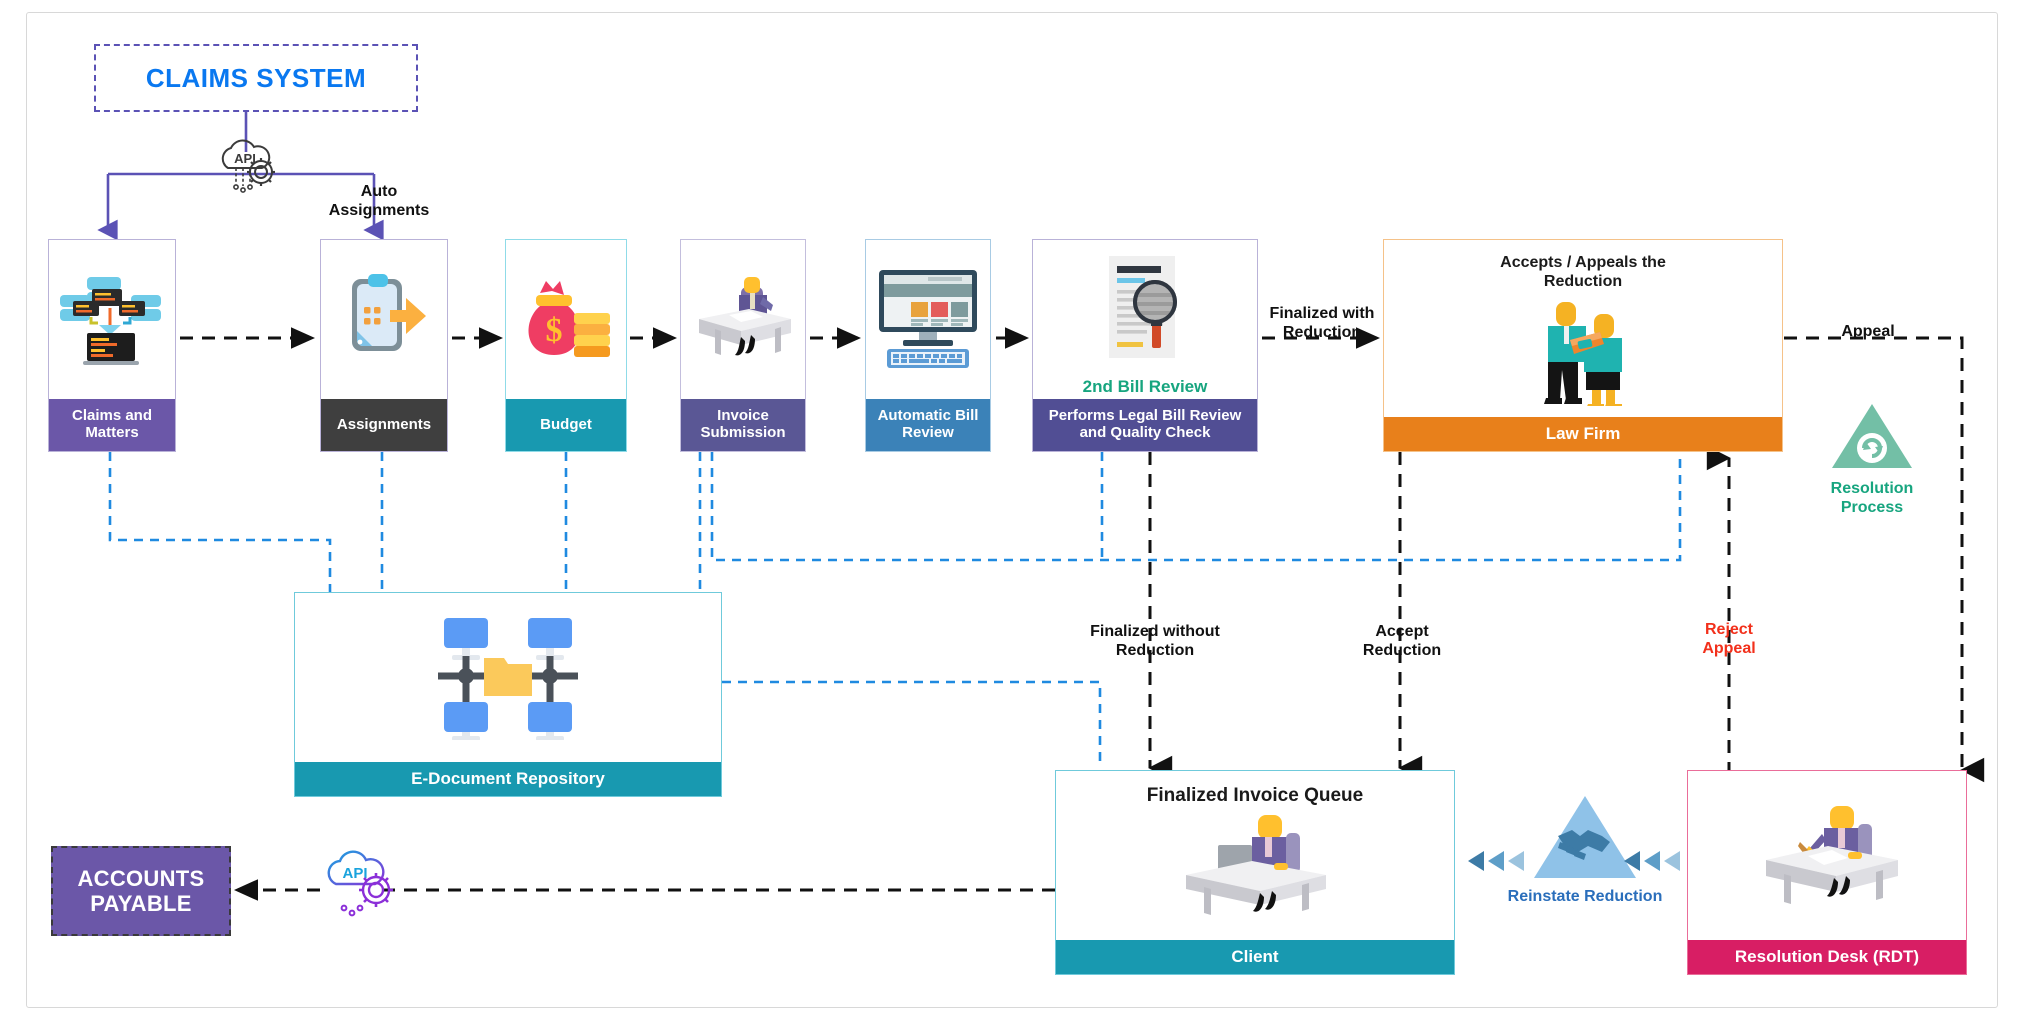 Image resolution: width=2026 pixels, height=1022 pixels. I want to click on triple-arrow-left-icon, so click(1497, 863).